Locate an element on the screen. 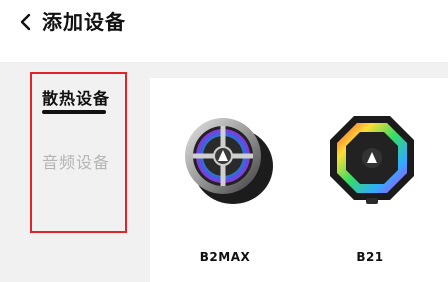 This screenshot has width=448, height=282. device-name-b2max: B2MAX is located at coordinates (225, 257).